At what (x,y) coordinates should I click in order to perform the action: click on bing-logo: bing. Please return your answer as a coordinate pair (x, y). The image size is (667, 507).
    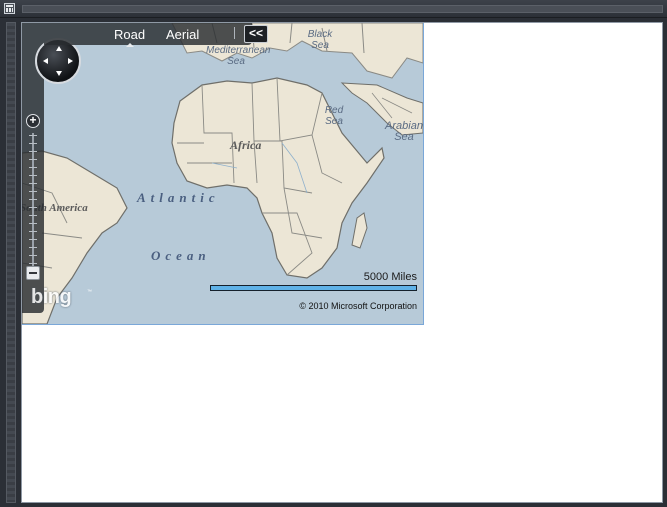
    Looking at the image, I should click on (51, 297).